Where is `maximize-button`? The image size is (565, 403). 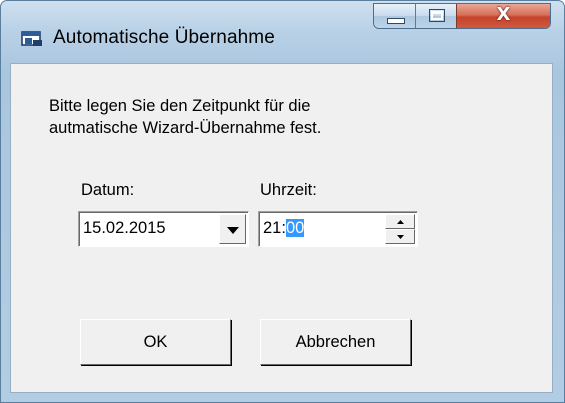
maximize-button is located at coordinates (436, 16).